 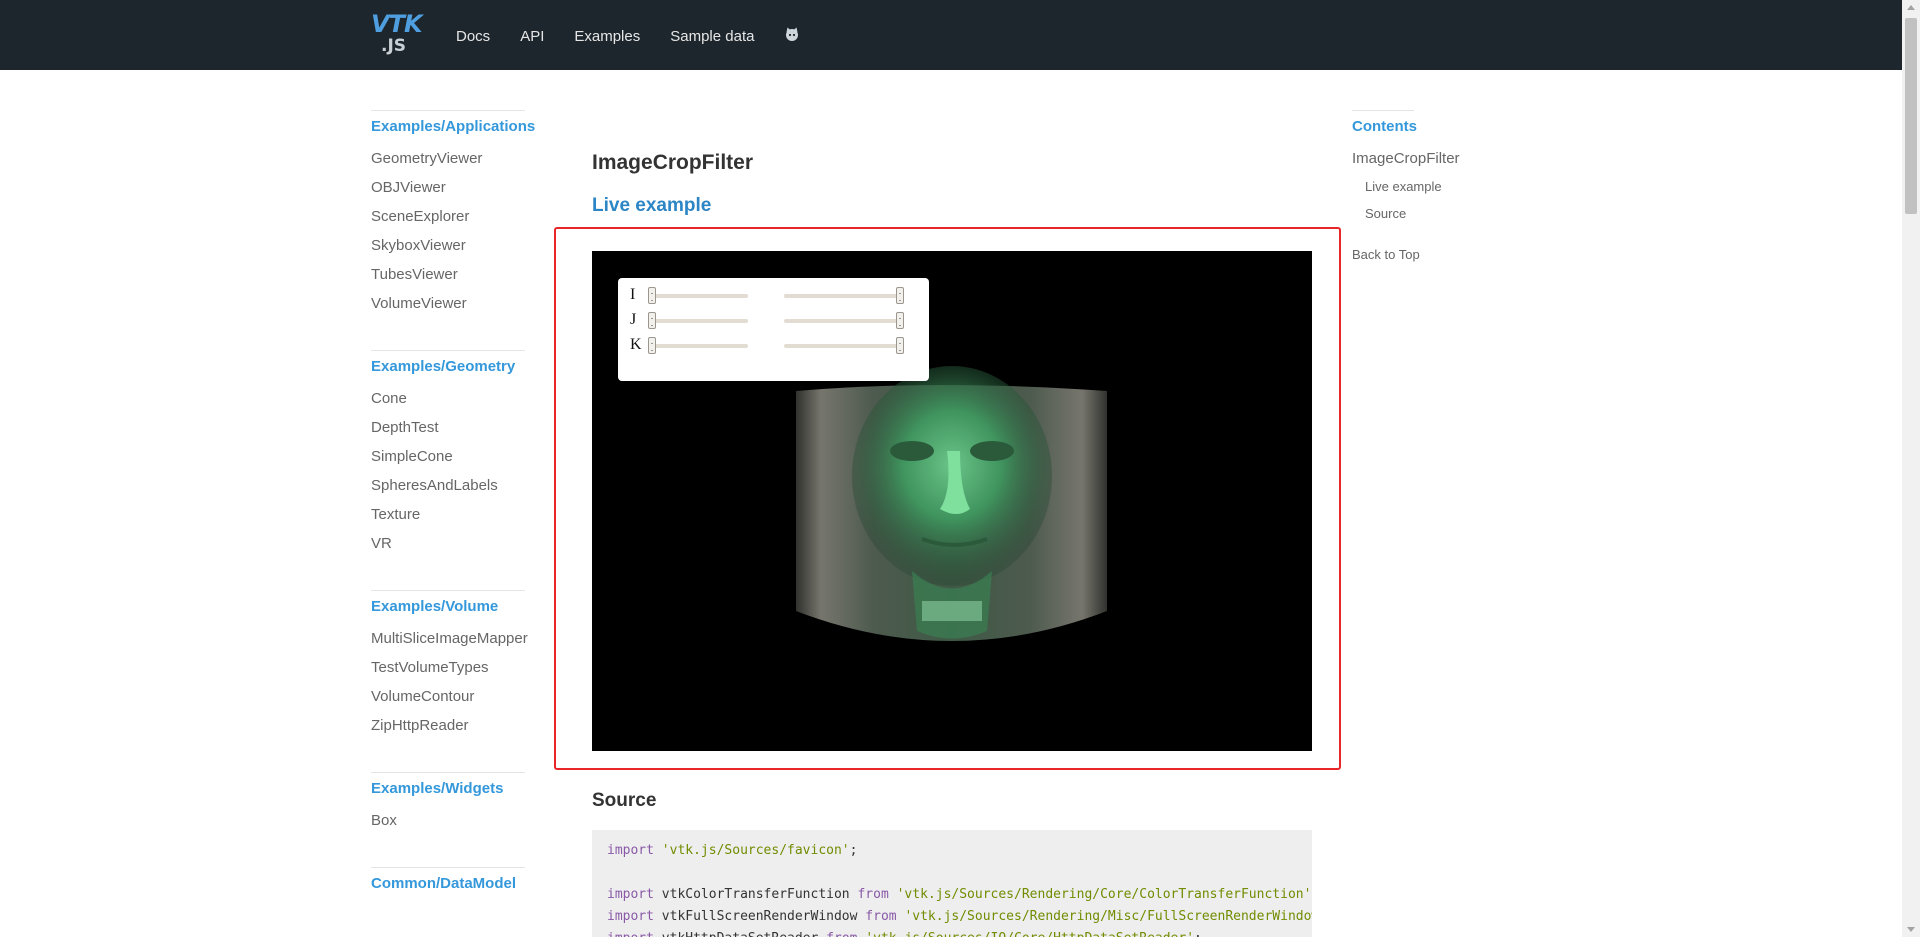 What do you see at coordinates (952, 851) in the screenshot?
I see `code-line: import 'vtk.js/Sources/favicon';` at bounding box center [952, 851].